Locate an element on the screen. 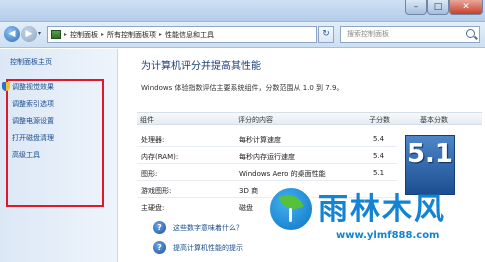 The width and height of the screenshot is (485, 262). back-button: ◀ is located at coordinates (12, 34).